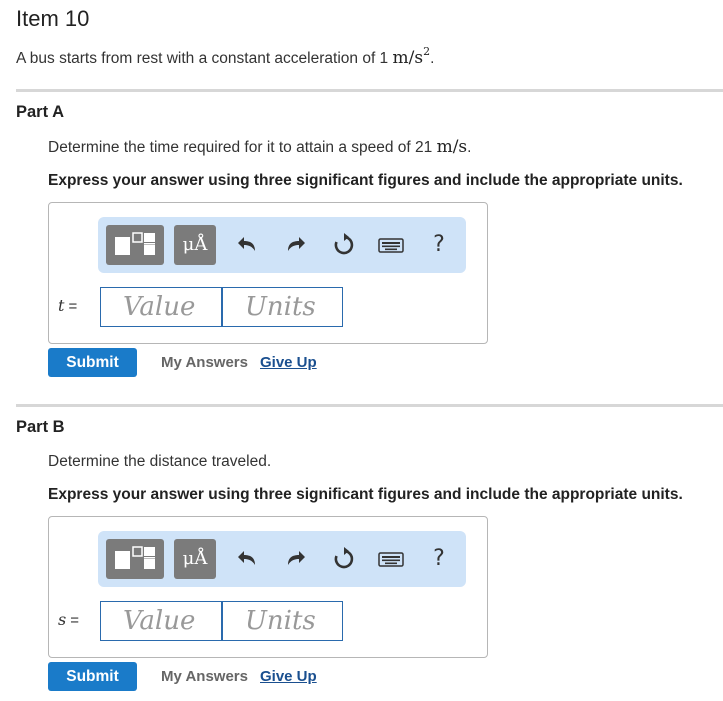 The width and height of the screenshot is (723, 701). I want to click on part-a-variable-label: t =, so click(67, 305).